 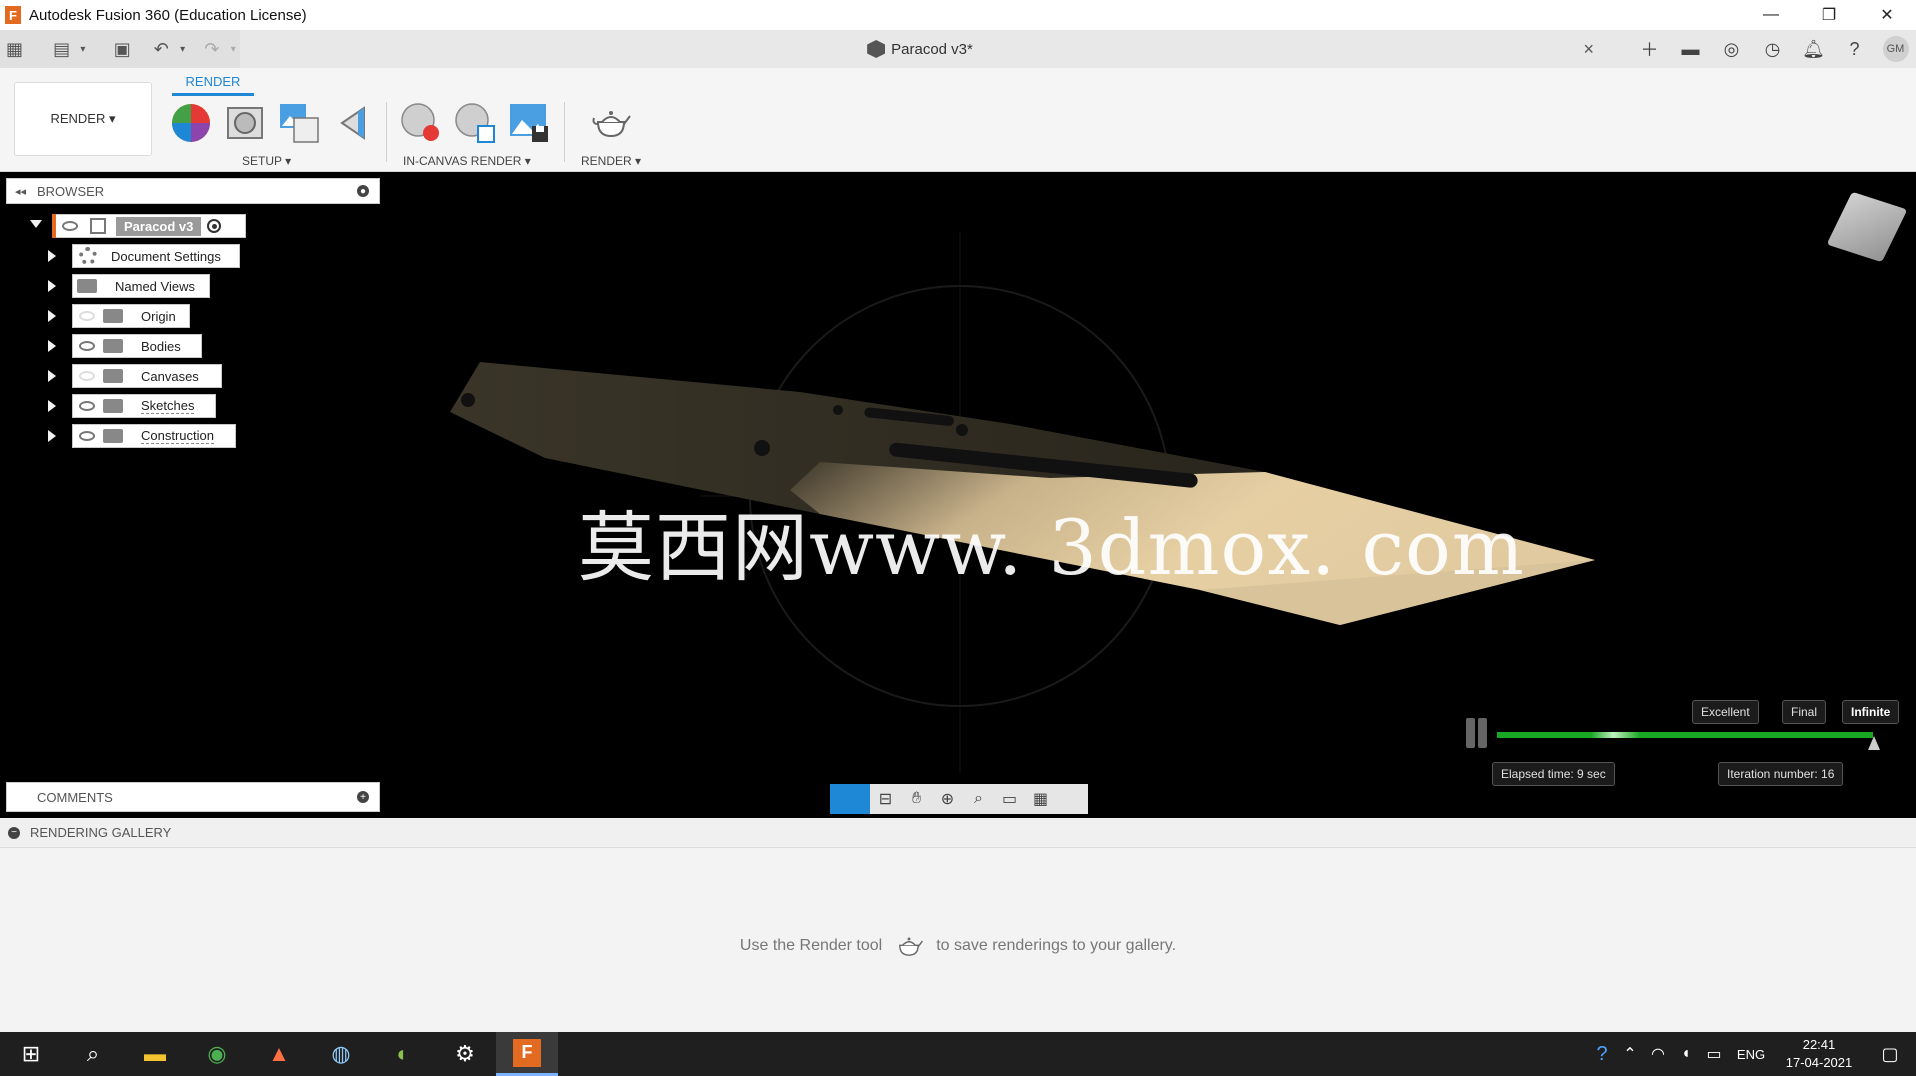 What do you see at coordinates (83, 49) in the screenshot?
I see `file-dropdown-icon: ▾` at bounding box center [83, 49].